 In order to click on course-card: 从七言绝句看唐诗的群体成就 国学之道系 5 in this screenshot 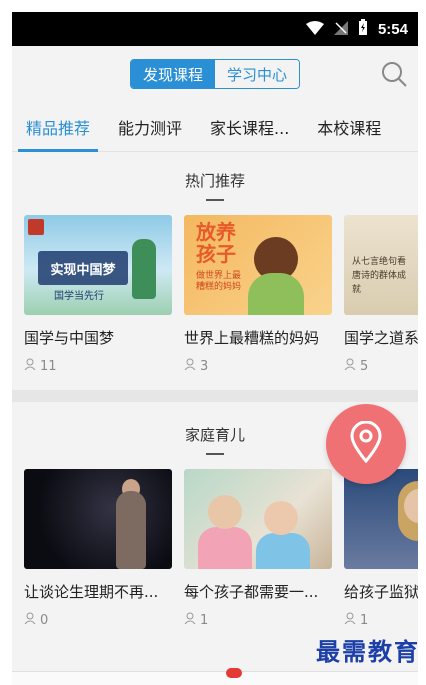, I will do `click(381, 294)`.